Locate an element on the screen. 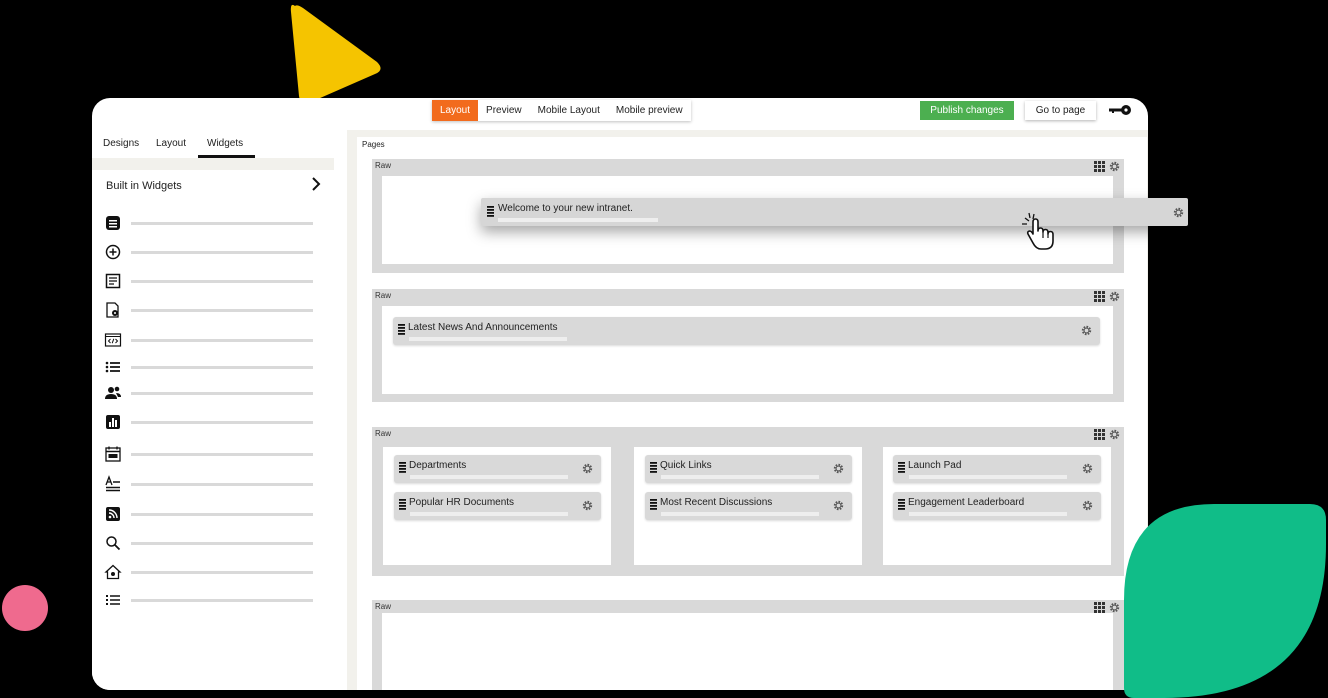 The height and width of the screenshot is (698, 1328). document-icon is located at coordinates (113, 281).